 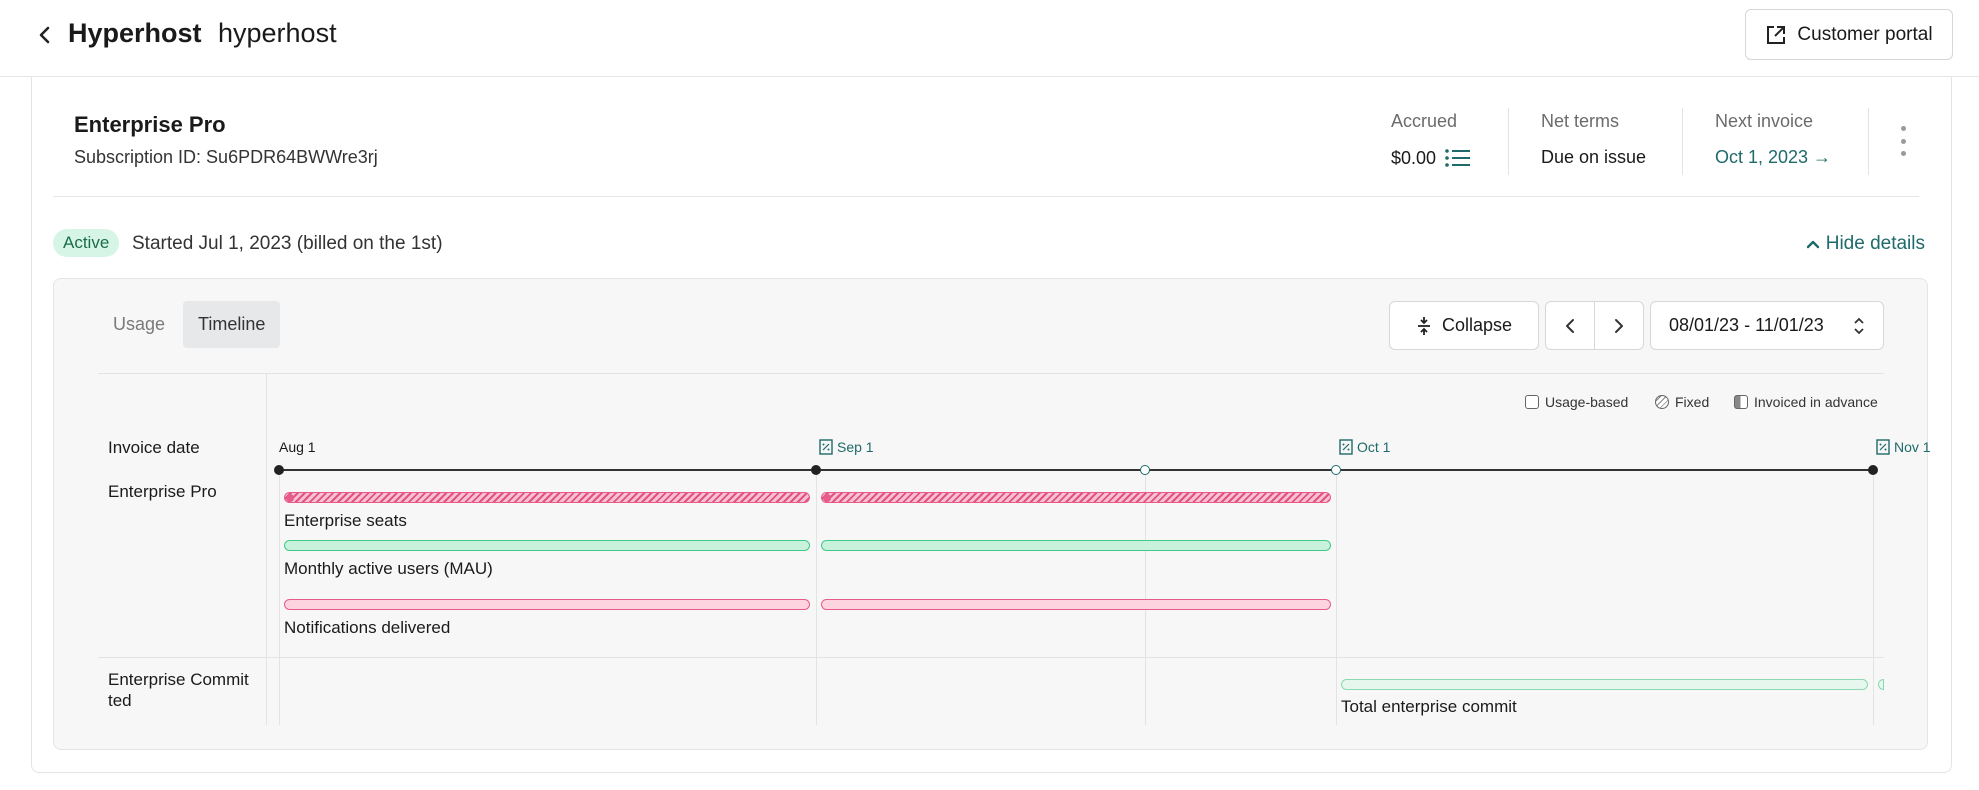 I want to click on date-text: Aug 1, so click(x=297, y=447).